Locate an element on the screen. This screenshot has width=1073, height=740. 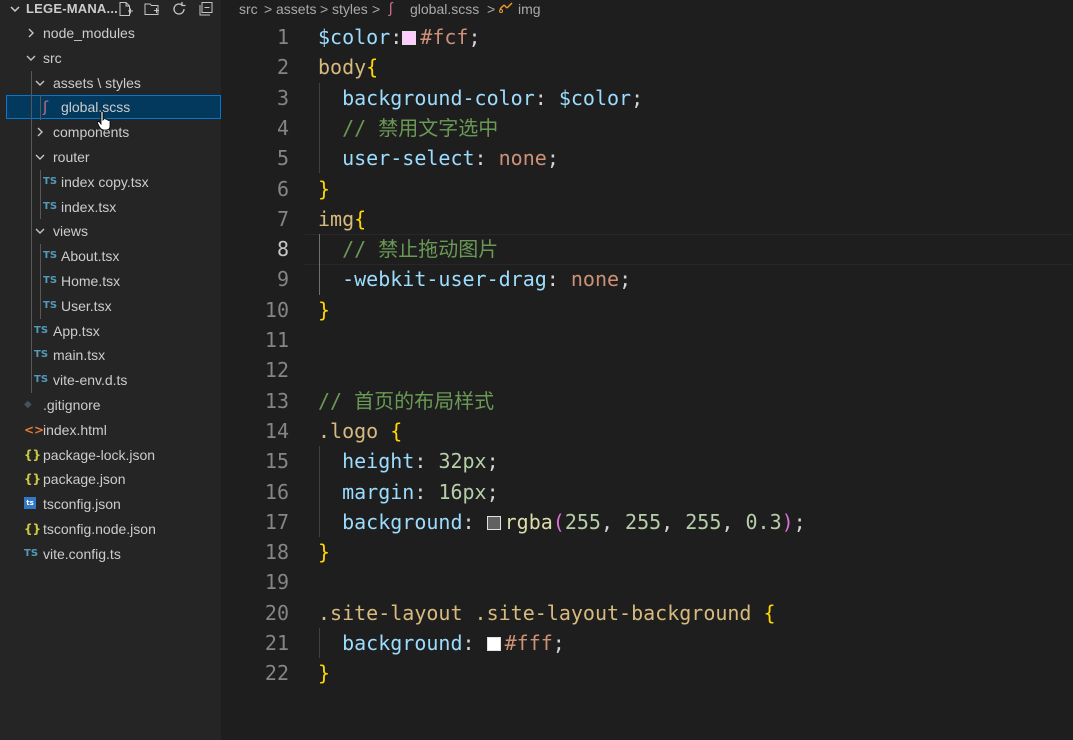
chevron-right-icon: > is located at coordinates (491, 9).